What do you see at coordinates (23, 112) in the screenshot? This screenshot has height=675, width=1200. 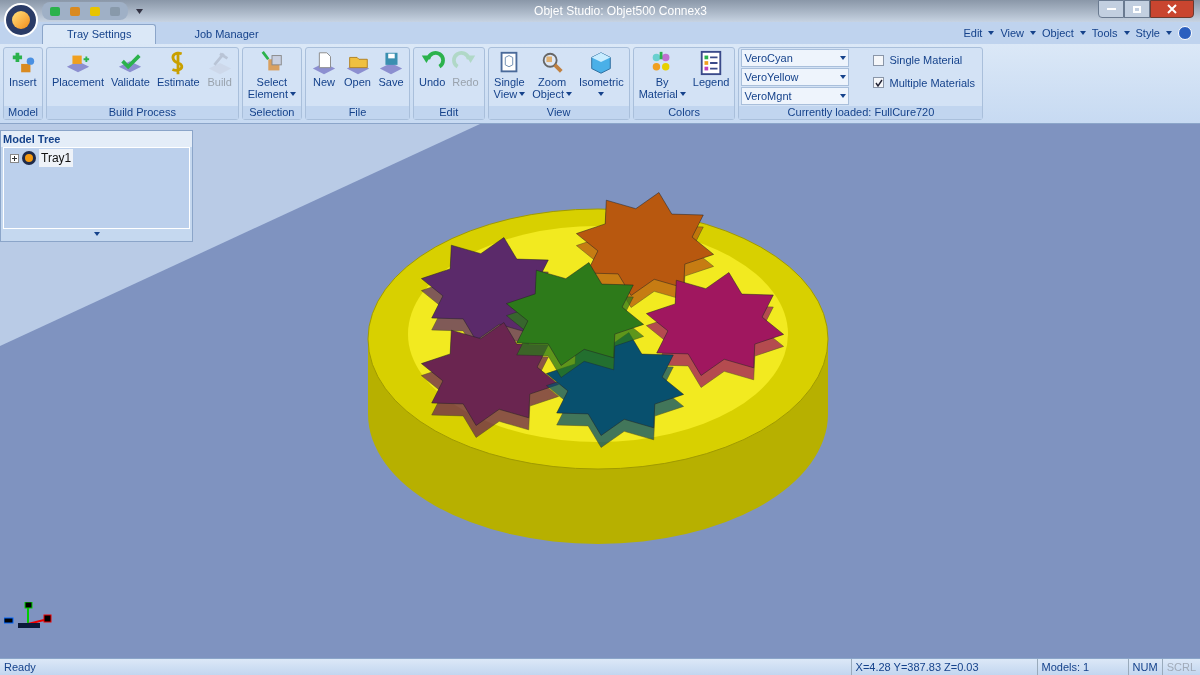 I see `group-label: Model` at bounding box center [23, 112].